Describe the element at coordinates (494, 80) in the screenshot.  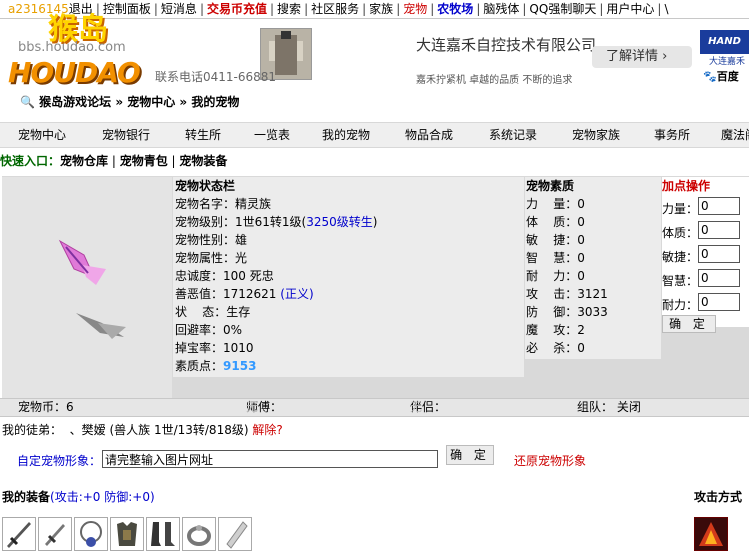
I see `ad-slogan: 嘉禾拧紧机 卓越的品质 不断的追求` at that location.